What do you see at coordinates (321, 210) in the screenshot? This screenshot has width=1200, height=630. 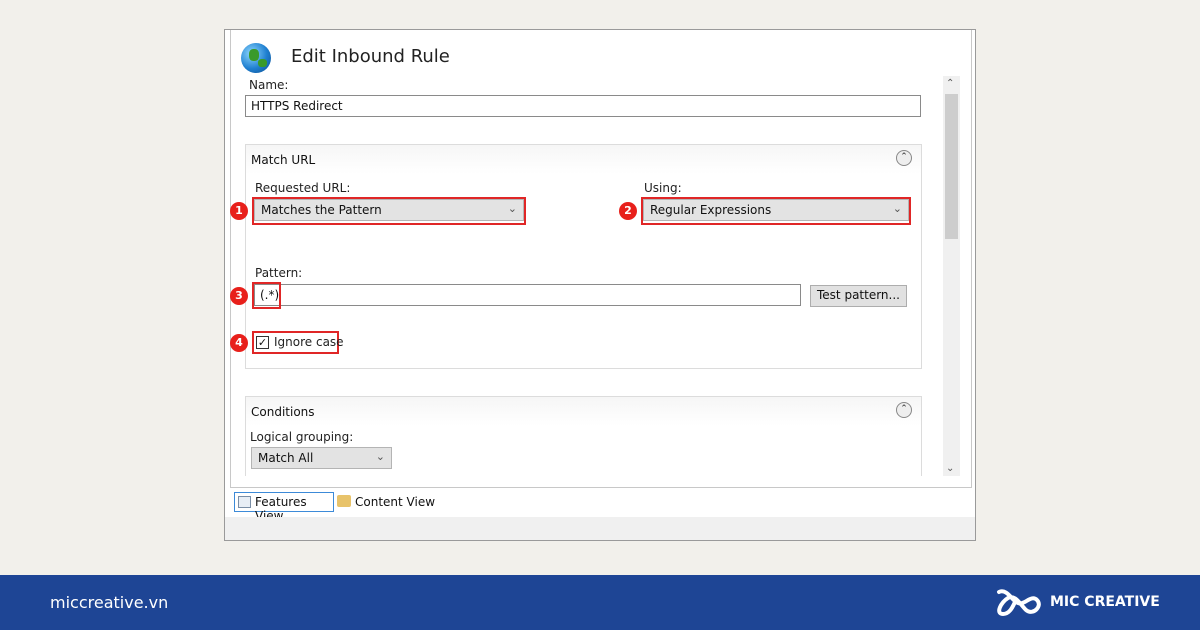 I see `requested-url-value: Matches the Pattern` at bounding box center [321, 210].